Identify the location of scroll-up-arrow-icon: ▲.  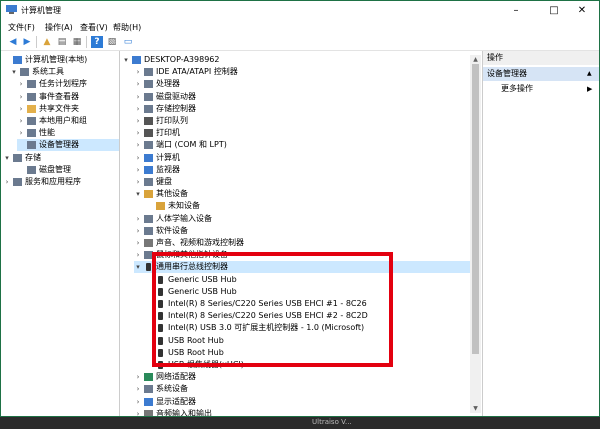
(475, 59).